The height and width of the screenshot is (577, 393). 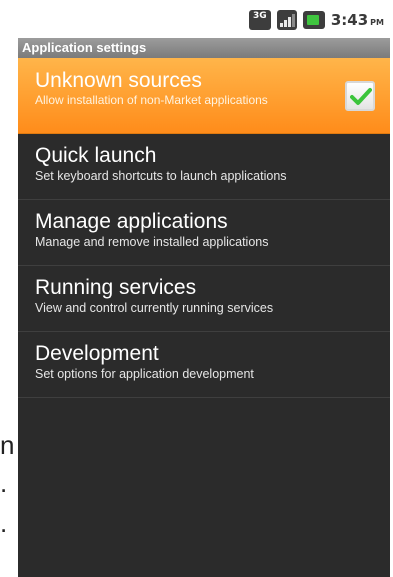 What do you see at coordinates (7, 445) in the screenshot?
I see `edge-text-1: n` at bounding box center [7, 445].